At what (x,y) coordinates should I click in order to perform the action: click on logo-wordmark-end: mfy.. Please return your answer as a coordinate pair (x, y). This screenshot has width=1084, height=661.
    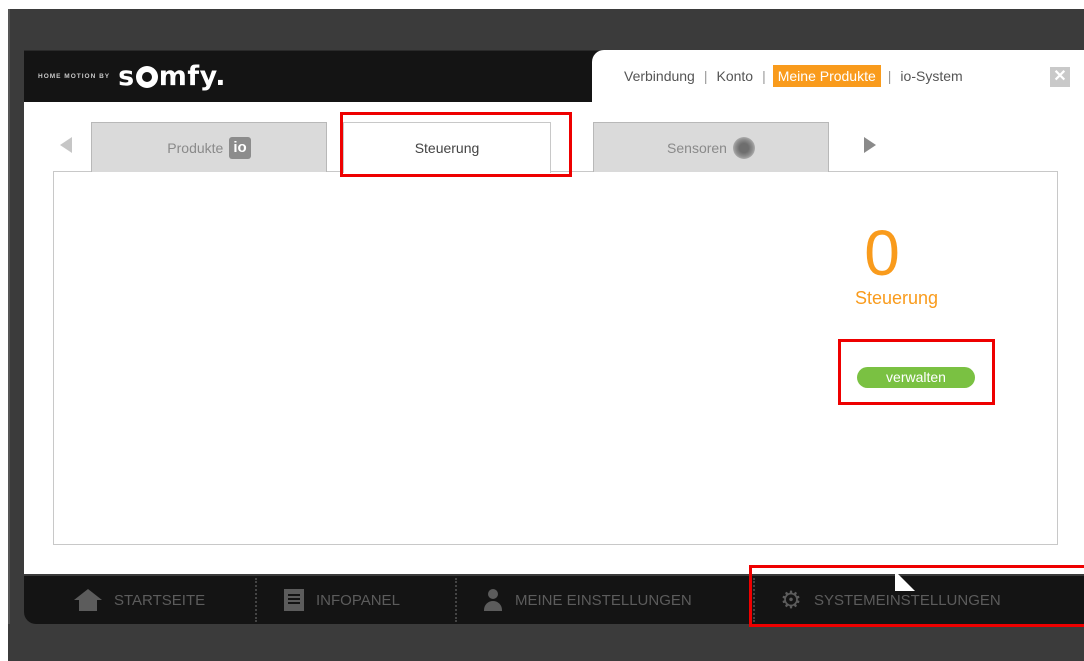
    Looking at the image, I should click on (192, 76).